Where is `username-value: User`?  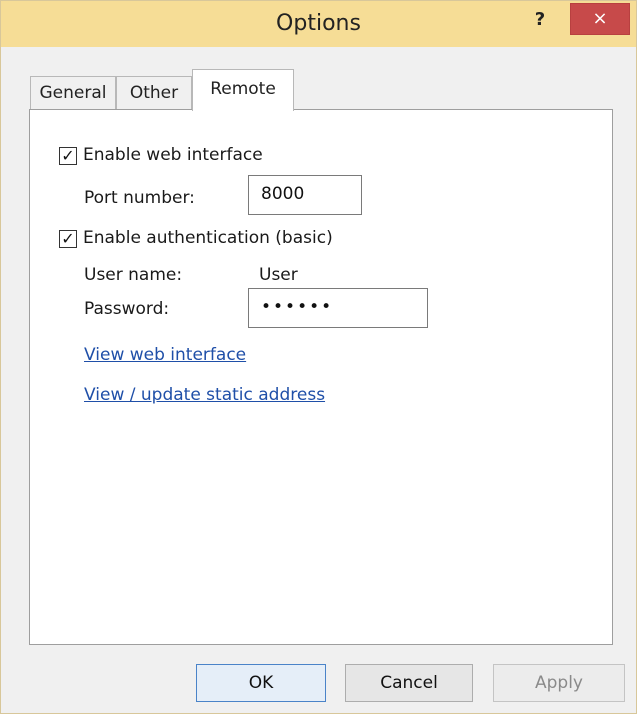
username-value: User is located at coordinates (278, 275).